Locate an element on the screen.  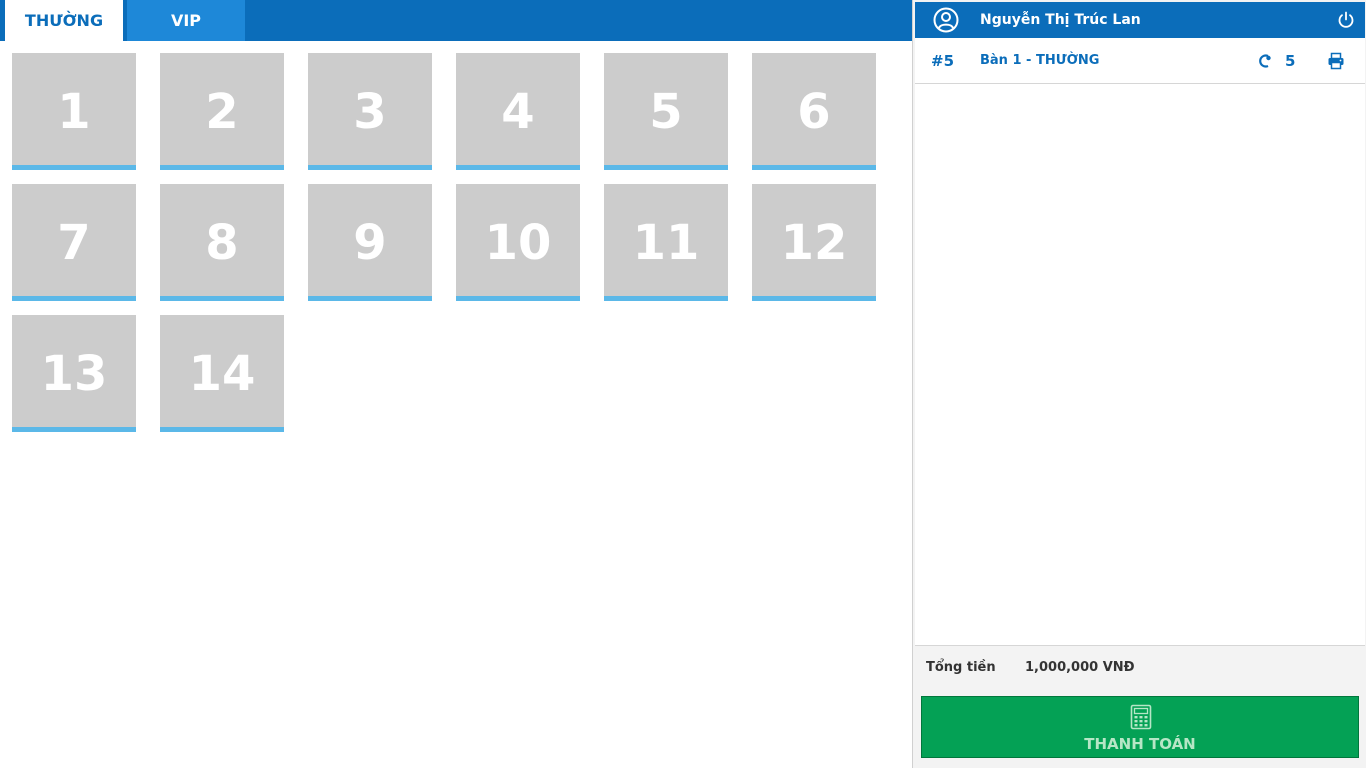
table-number: 12 is located at coordinates (814, 243).